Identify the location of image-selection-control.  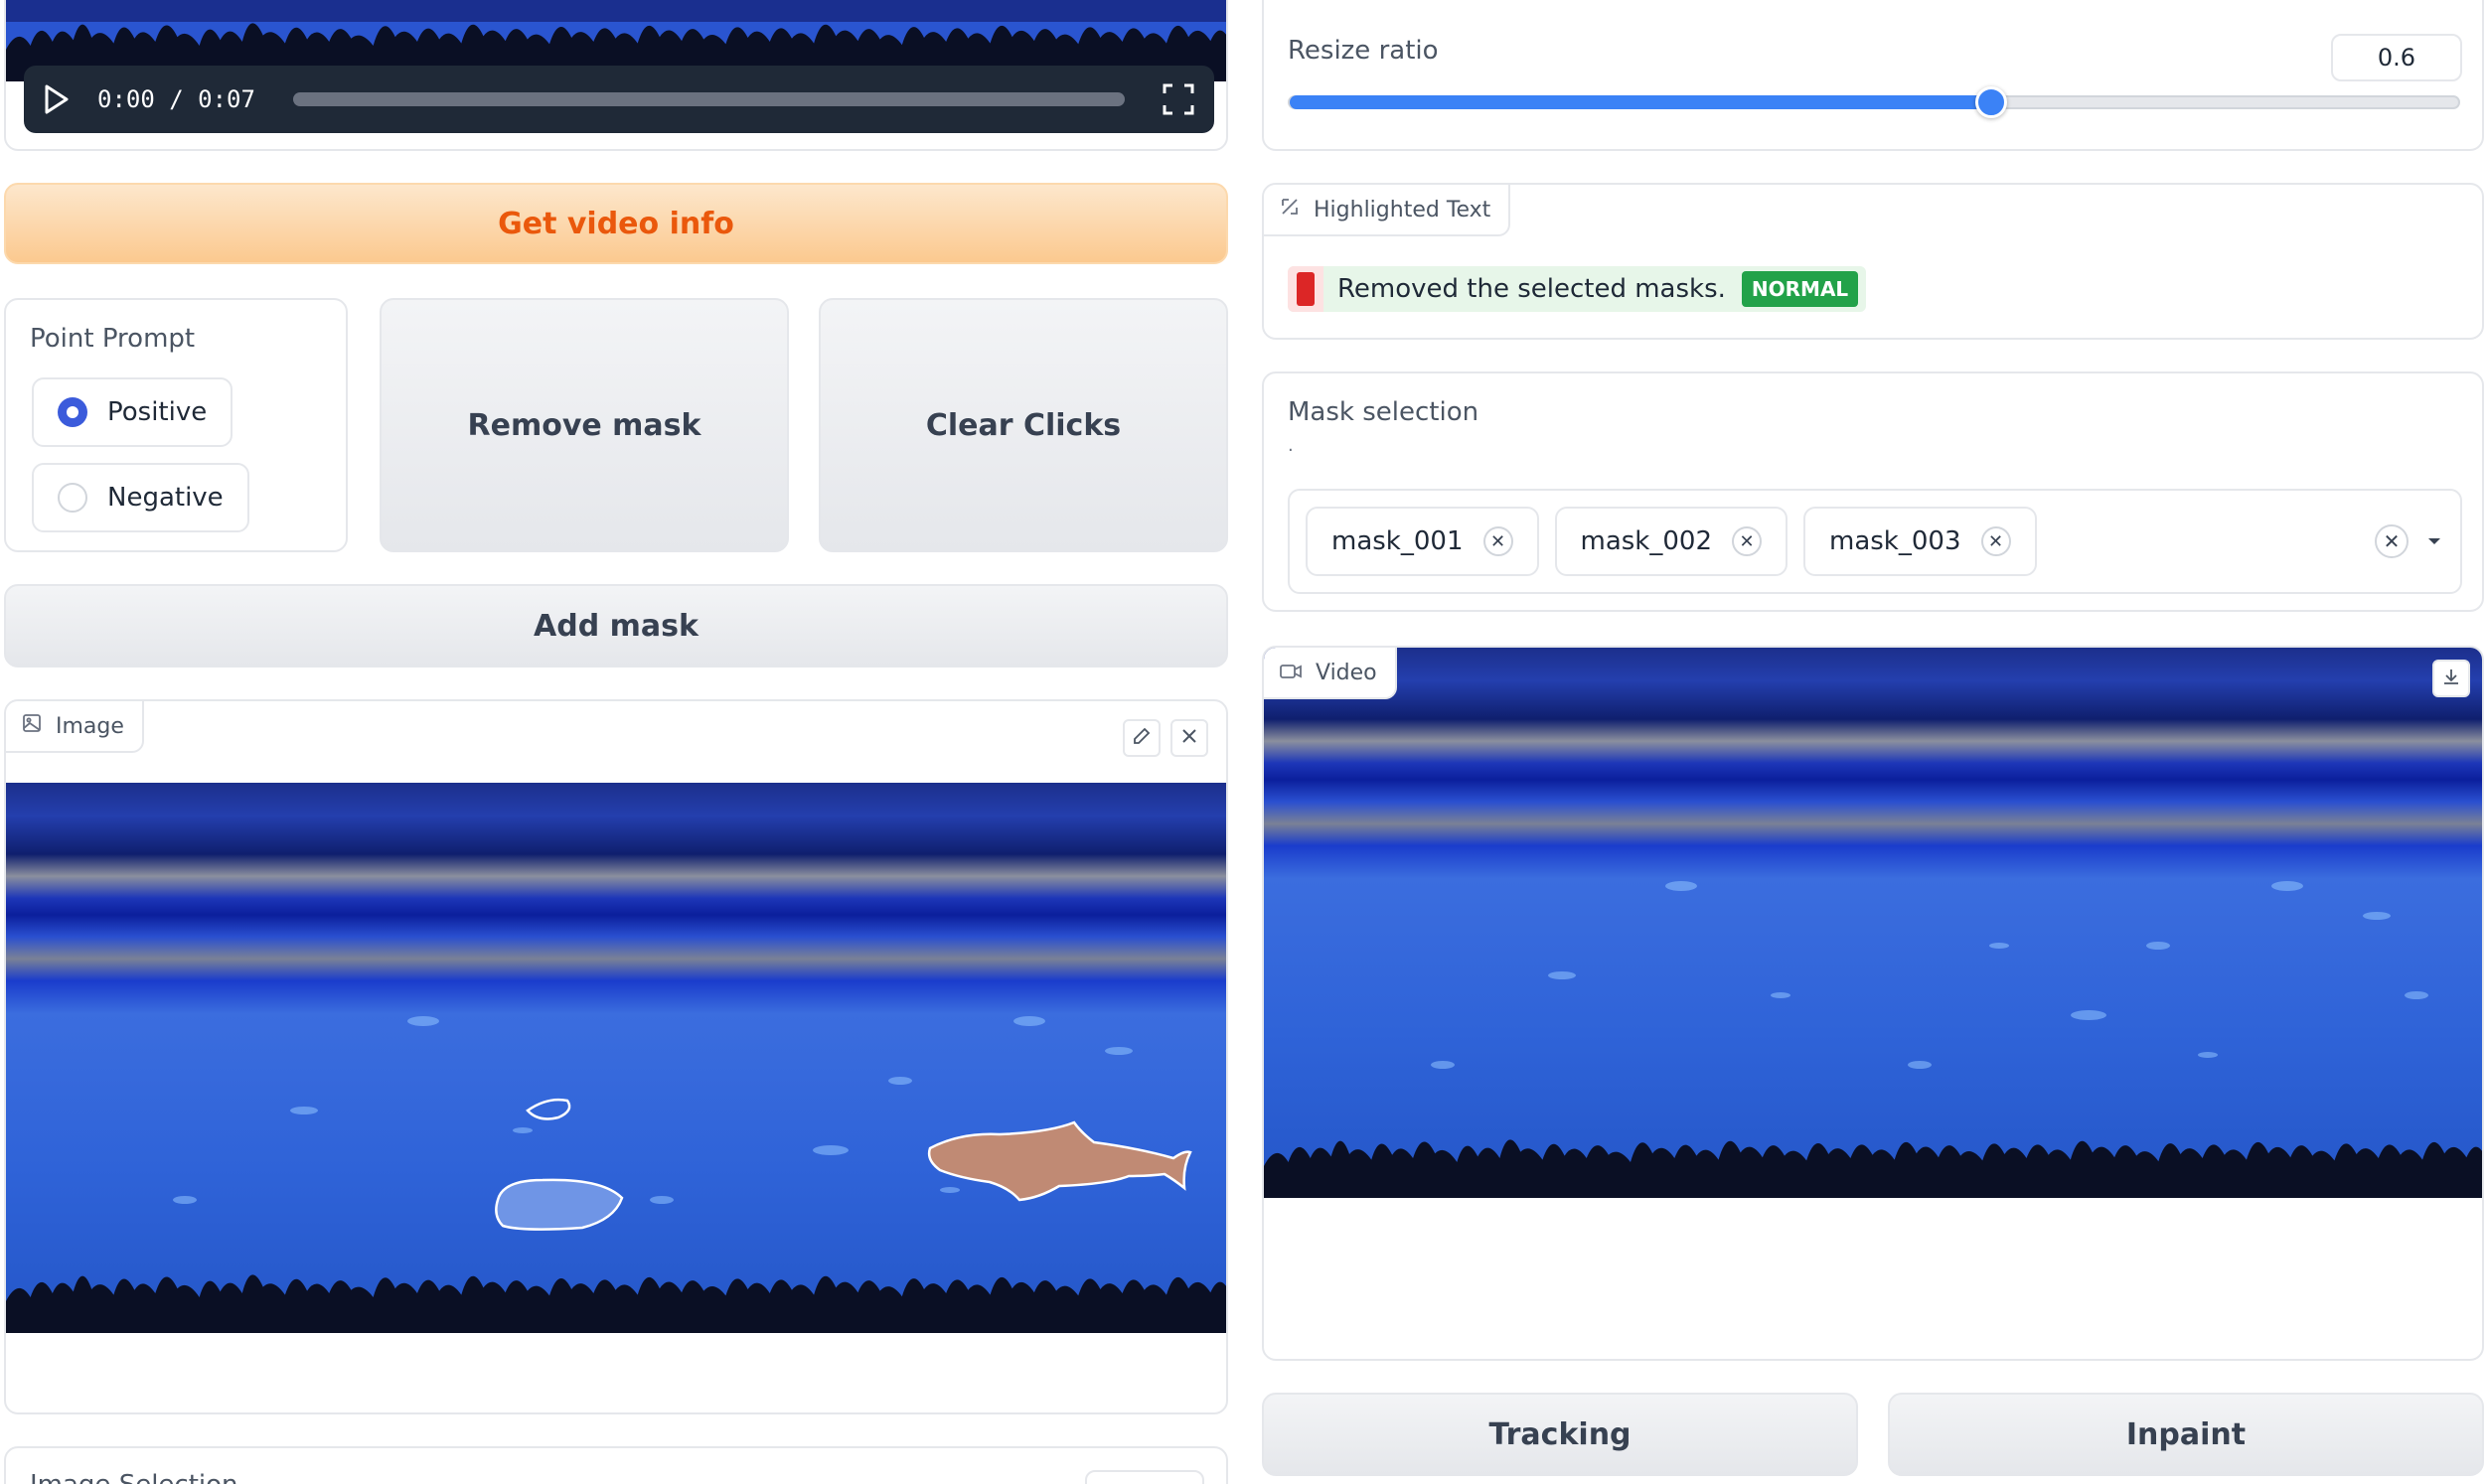
(1144, 1477).